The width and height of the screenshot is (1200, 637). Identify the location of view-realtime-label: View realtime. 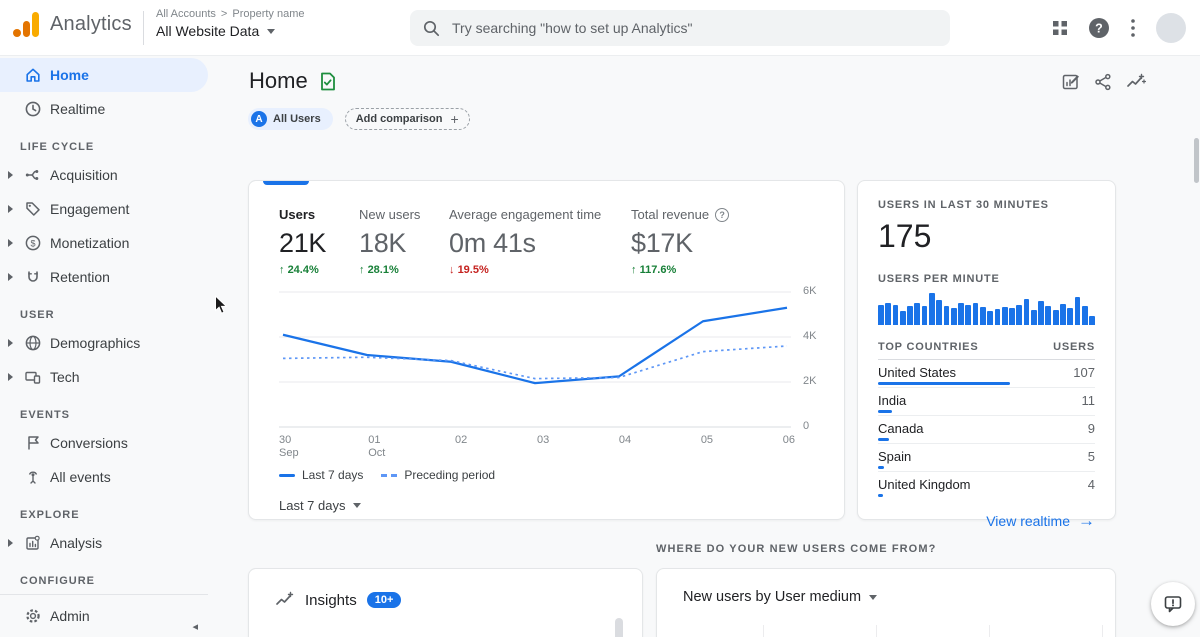
(1028, 520).